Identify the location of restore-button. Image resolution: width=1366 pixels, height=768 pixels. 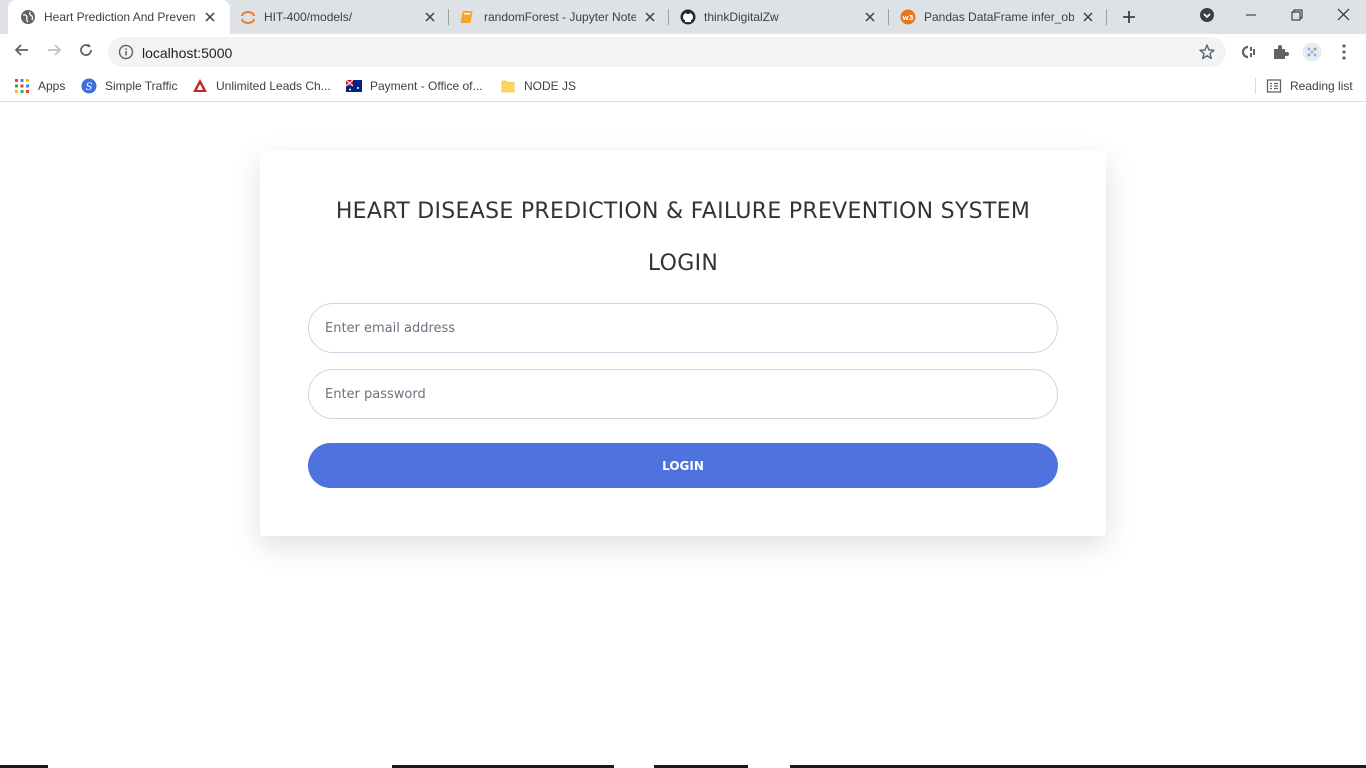
(1297, 17).